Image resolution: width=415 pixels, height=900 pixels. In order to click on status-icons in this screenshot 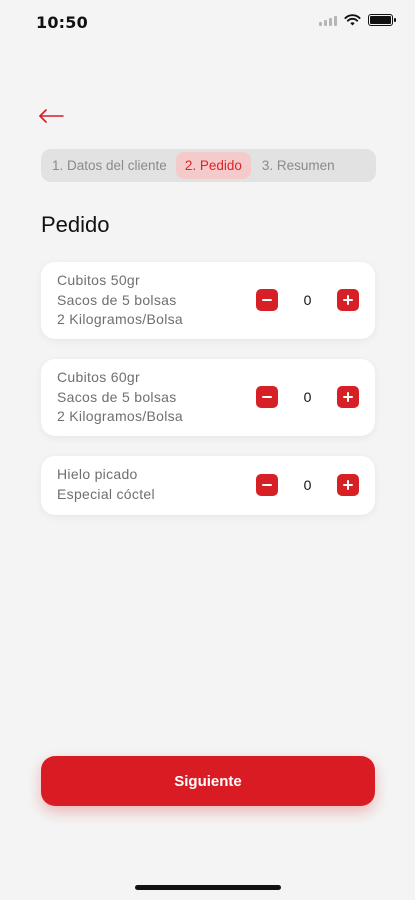, I will do `click(357, 20)`.